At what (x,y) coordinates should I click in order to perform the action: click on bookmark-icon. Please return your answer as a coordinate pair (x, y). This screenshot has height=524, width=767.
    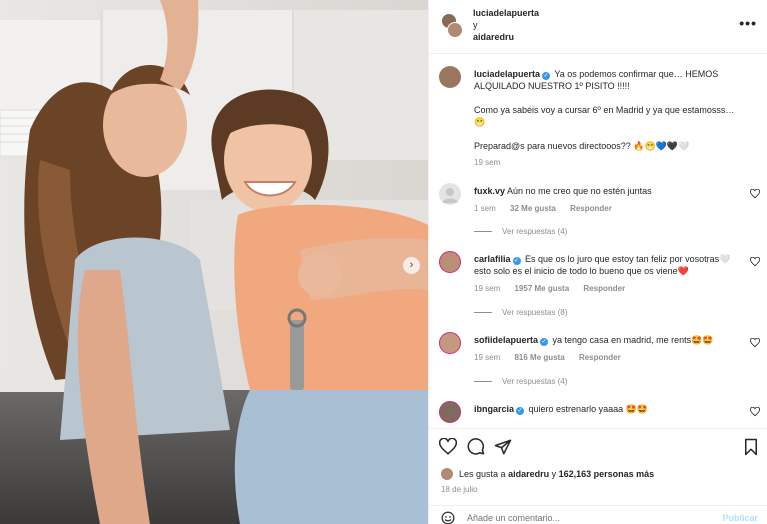
    Looking at the image, I should click on (751, 447).